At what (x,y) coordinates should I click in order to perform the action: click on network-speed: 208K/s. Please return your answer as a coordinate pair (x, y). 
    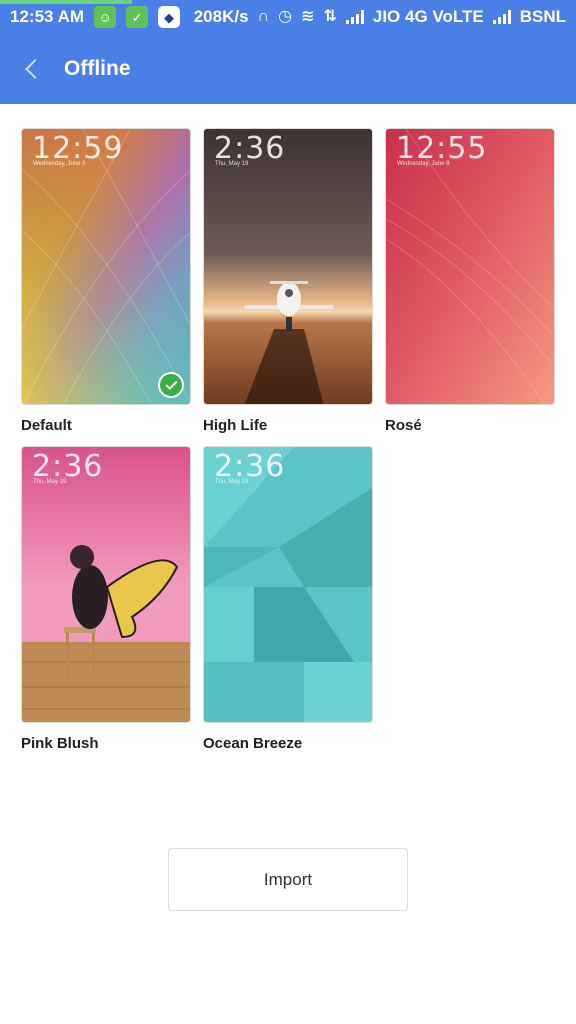
    Looking at the image, I should click on (221, 16).